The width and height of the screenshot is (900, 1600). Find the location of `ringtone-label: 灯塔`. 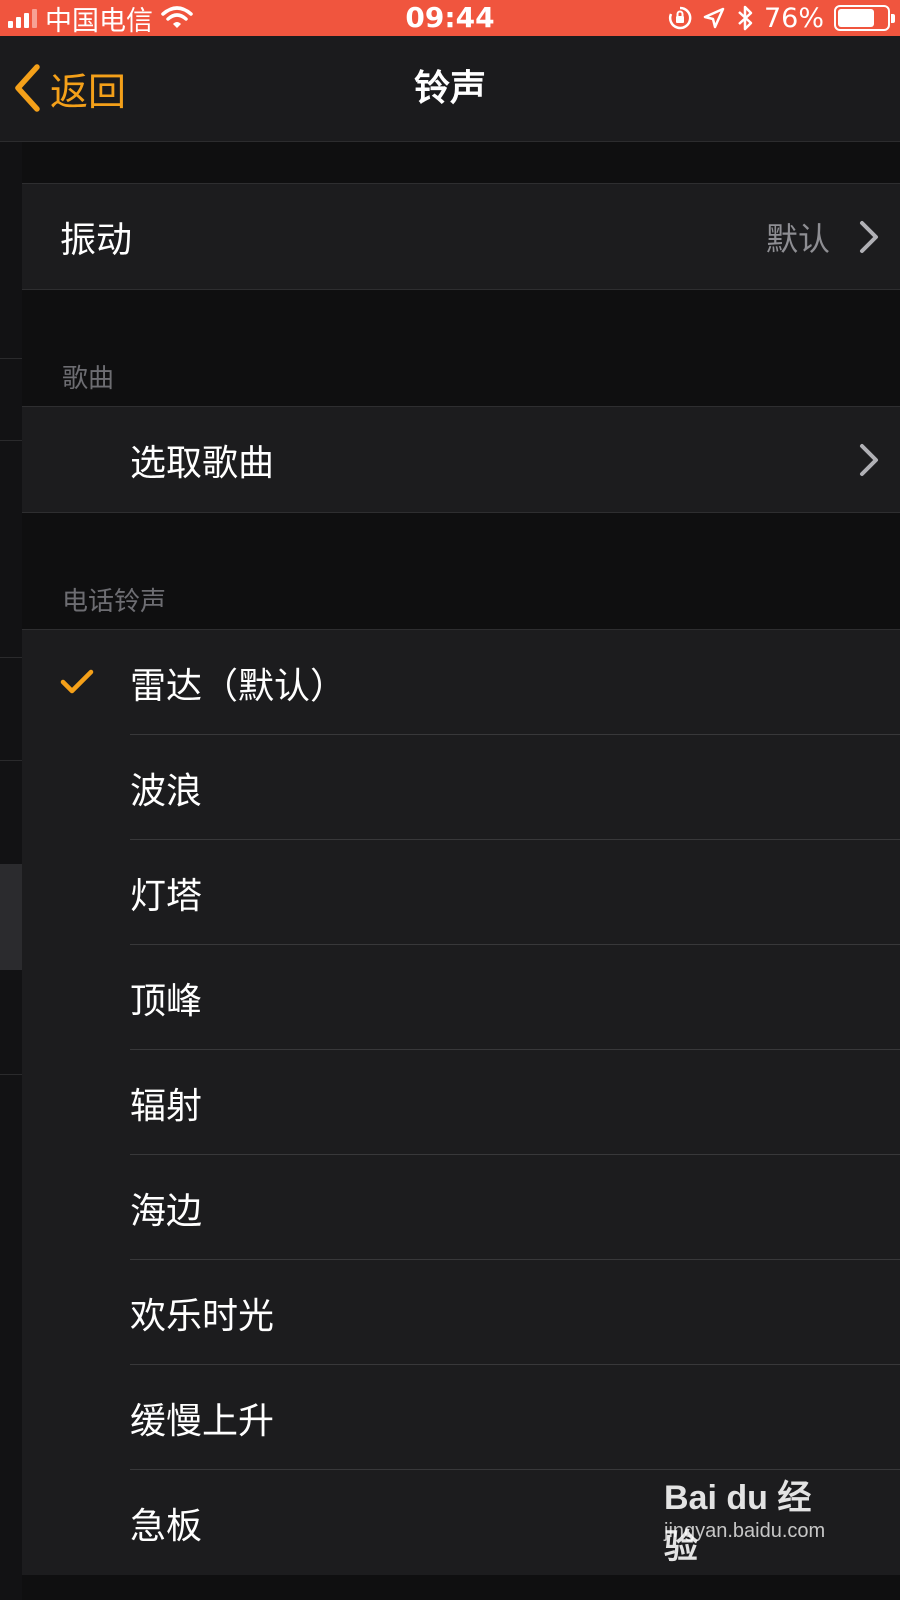

ringtone-label: 灯塔 is located at coordinates (166, 896).